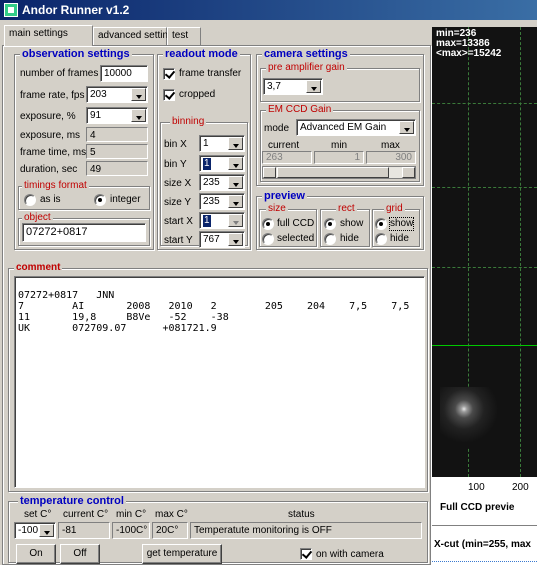  What do you see at coordinates (197, 94) in the screenshot?
I see `cropped-label: cropped` at bounding box center [197, 94].